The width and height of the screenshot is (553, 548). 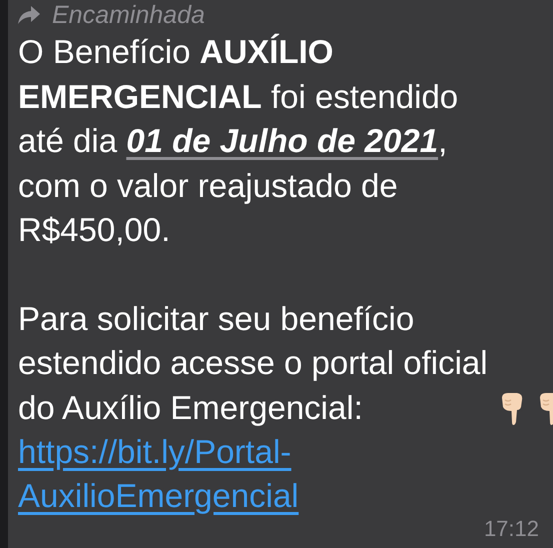 I want to click on pointing-down-icon, so click(x=512, y=409).